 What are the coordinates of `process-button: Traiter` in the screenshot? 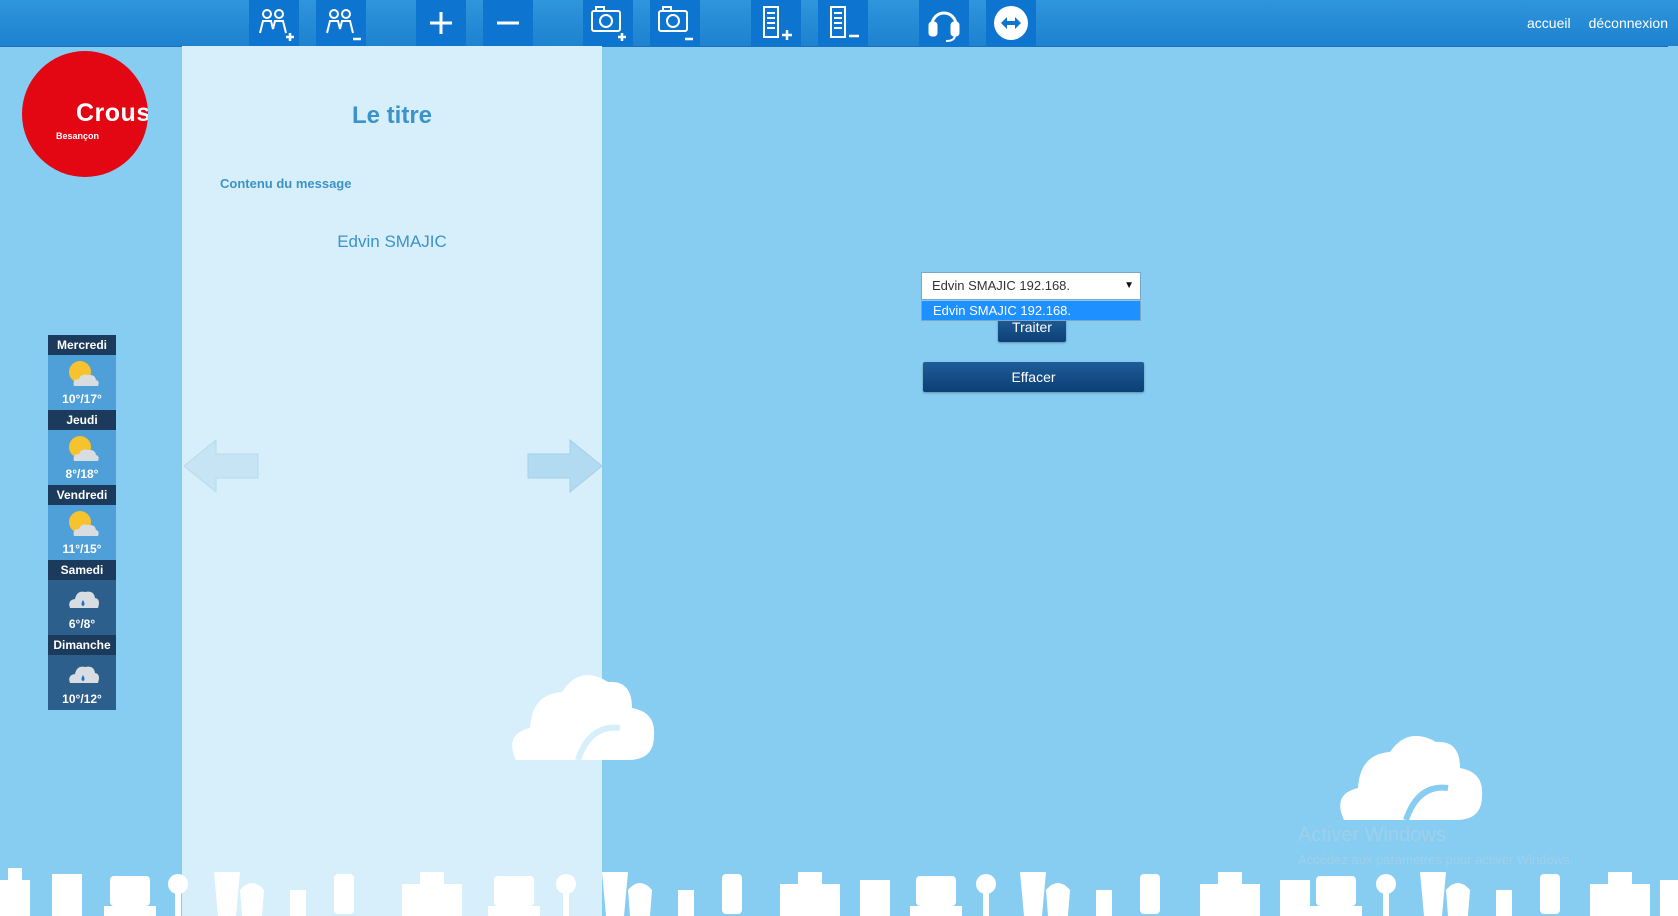 It's located at (1032, 330).